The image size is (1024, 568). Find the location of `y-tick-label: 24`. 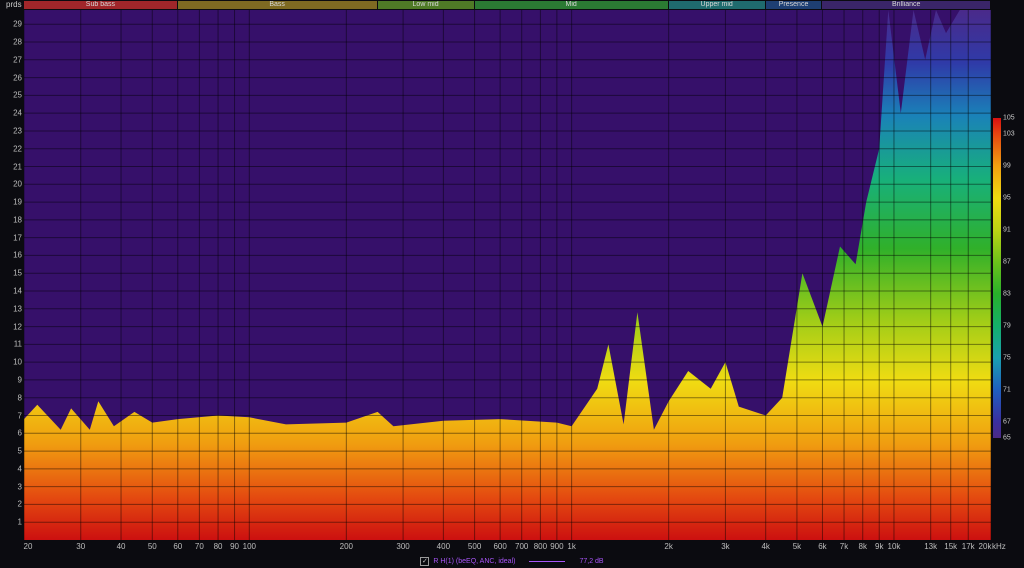

y-tick-label: 24 is located at coordinates (17, 113).